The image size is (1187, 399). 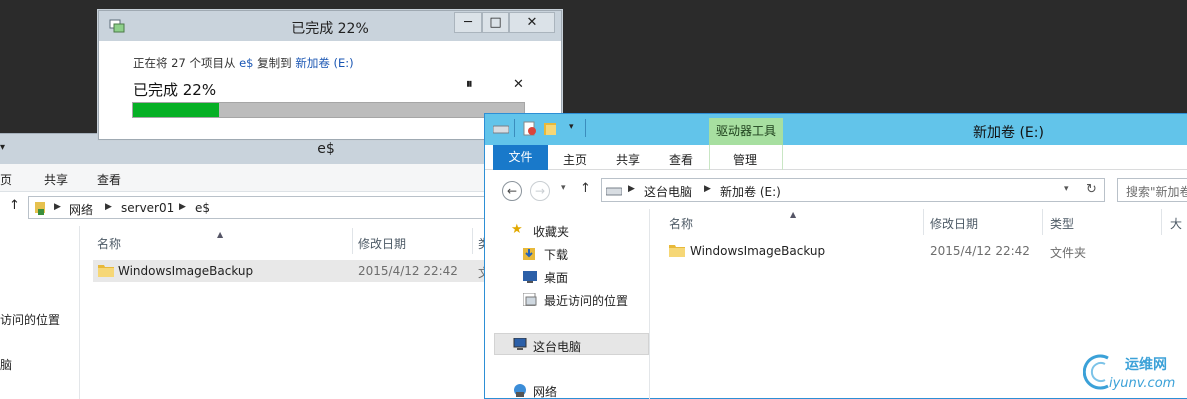 What do you see at coordinates (1142, 383) in the screenshot?
I see `watermark-en-text: iyunv.com` at bounding box center [1142, 383].